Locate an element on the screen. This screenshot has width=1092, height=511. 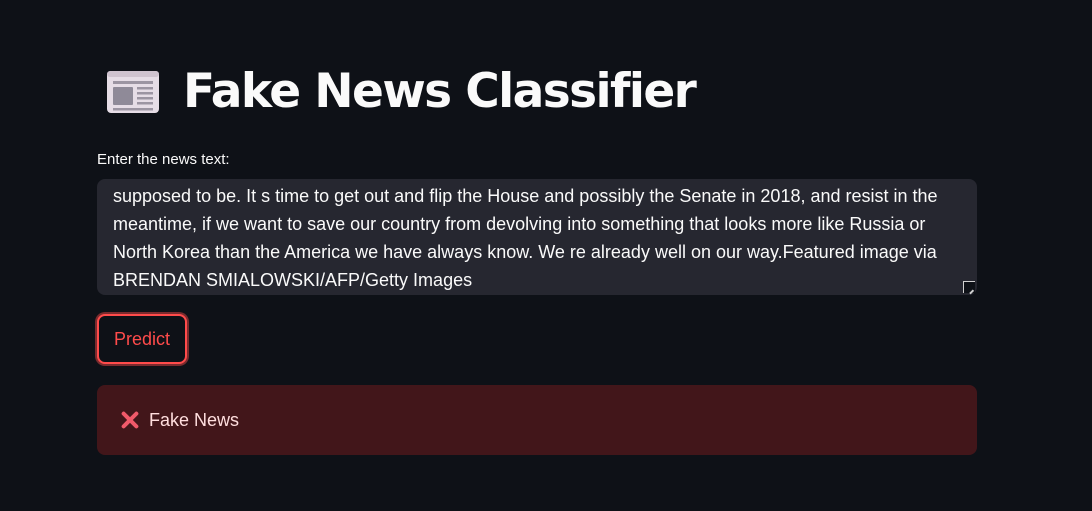
result-alert: Fake News is located at coordinates (537, 420).